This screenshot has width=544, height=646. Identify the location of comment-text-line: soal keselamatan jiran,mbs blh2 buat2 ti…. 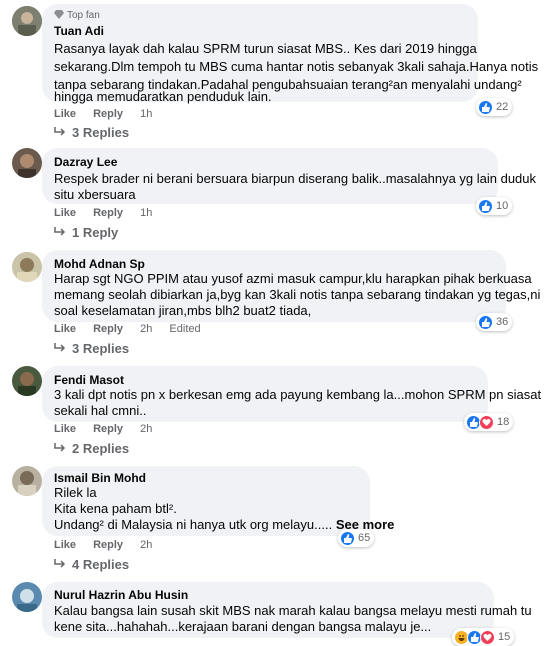
(183, 310).